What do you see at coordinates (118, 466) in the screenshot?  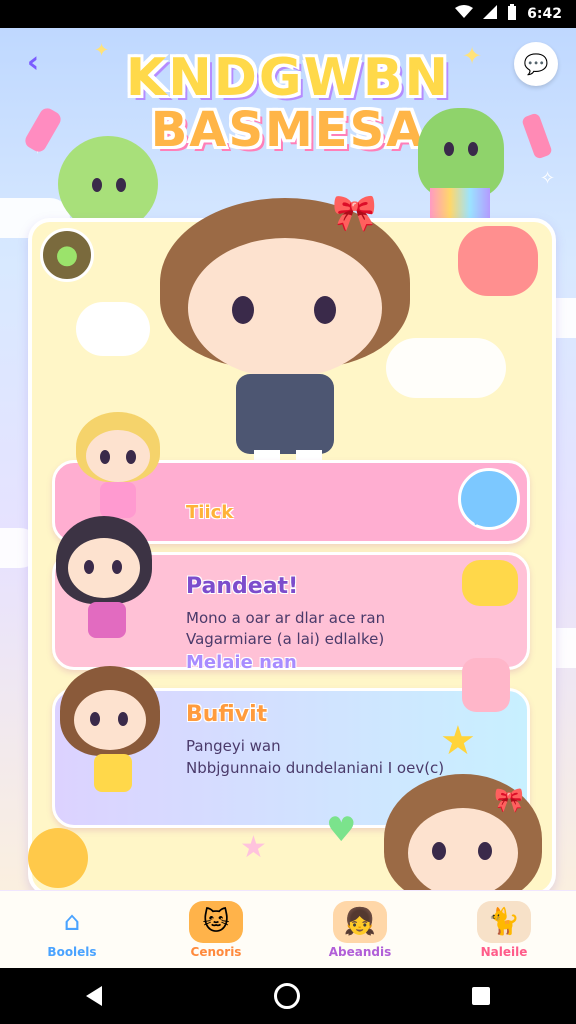 I see `mini-character-blonde` at bounding box center [118, 466].